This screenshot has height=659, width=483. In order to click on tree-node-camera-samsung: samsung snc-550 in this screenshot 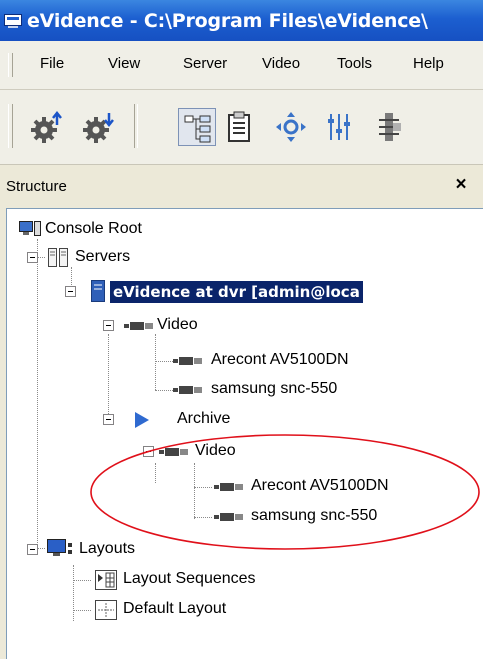, I will do `click(172, 390)`.